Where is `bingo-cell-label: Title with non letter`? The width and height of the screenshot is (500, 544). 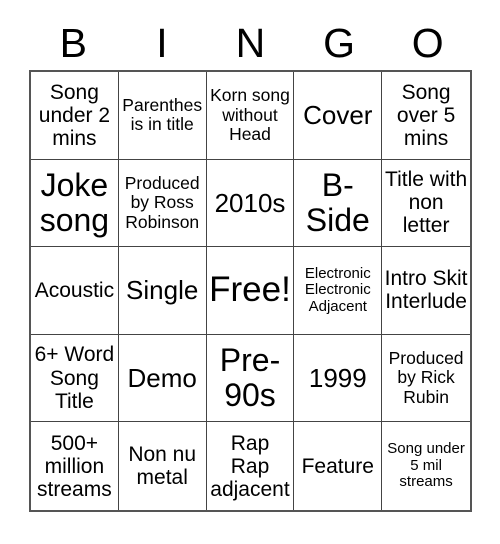
bingo-cell-label: Title with non letter is located at coordinates (426, 203).